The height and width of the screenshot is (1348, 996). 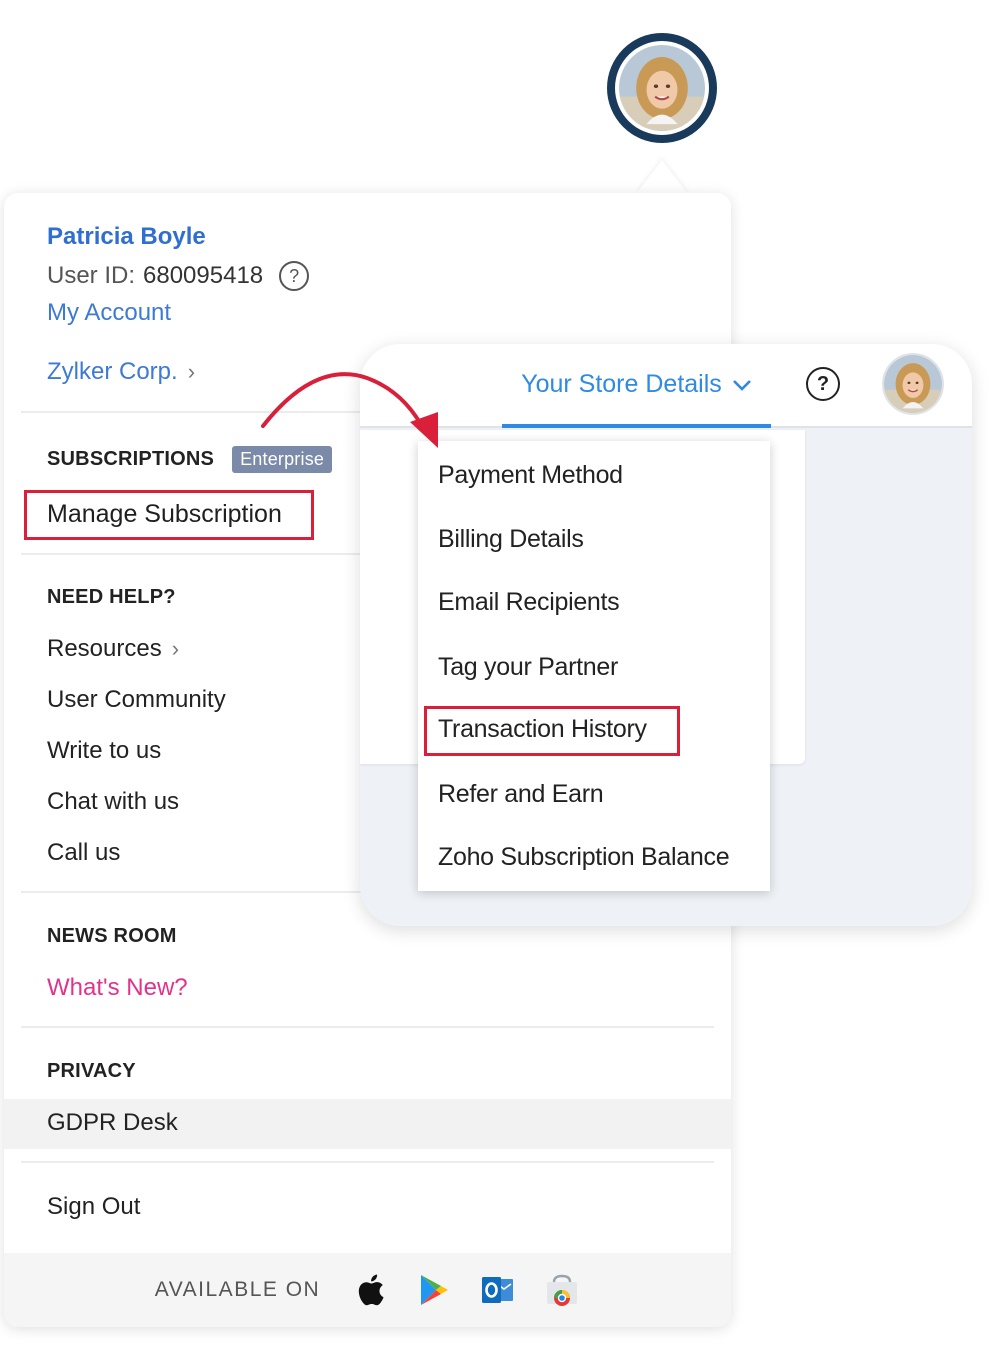 I want to click on organization-name: Zylker Corp., so click(x=112, y=371).